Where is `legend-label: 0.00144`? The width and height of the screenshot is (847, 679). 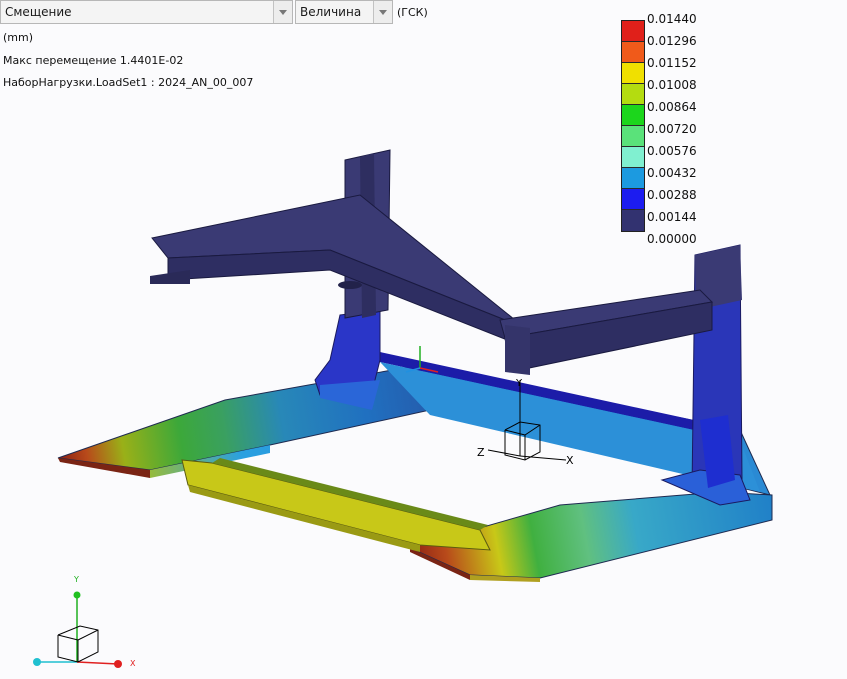 legend-label: 0.00144 is located at coordinates (672, 217).